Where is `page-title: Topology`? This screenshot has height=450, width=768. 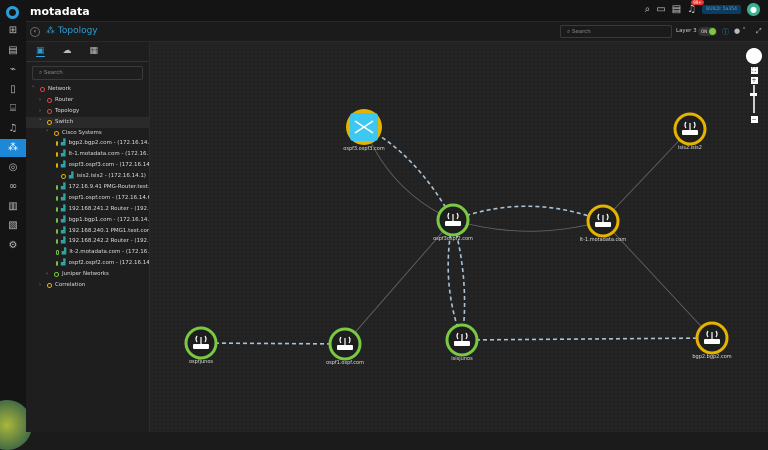
page-title: Topology is located at coordinates (77, 31).